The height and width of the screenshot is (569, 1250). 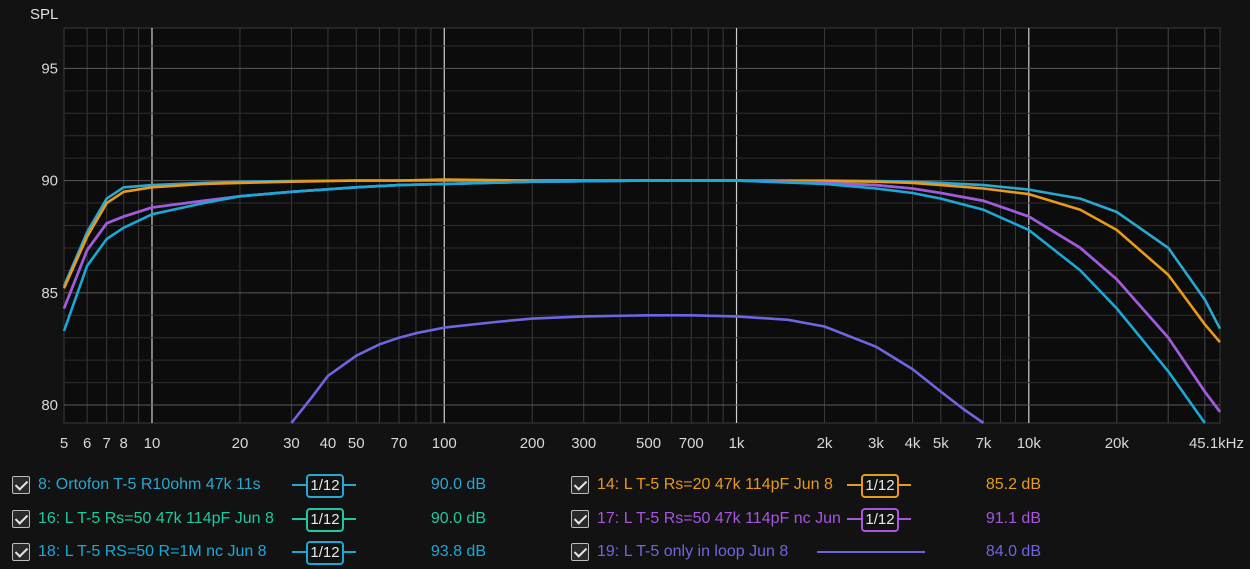 I want to click on x-tick-label: 70, so click(x=399, y=443).